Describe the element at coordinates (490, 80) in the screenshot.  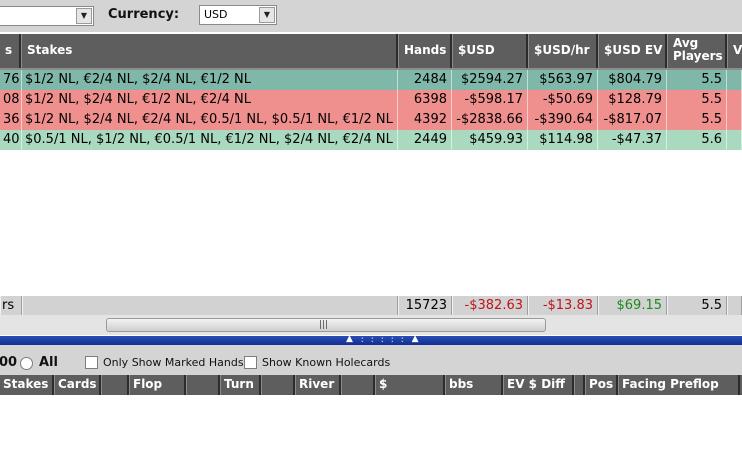
I see `row-cell-usd: $2594.27` at that location.